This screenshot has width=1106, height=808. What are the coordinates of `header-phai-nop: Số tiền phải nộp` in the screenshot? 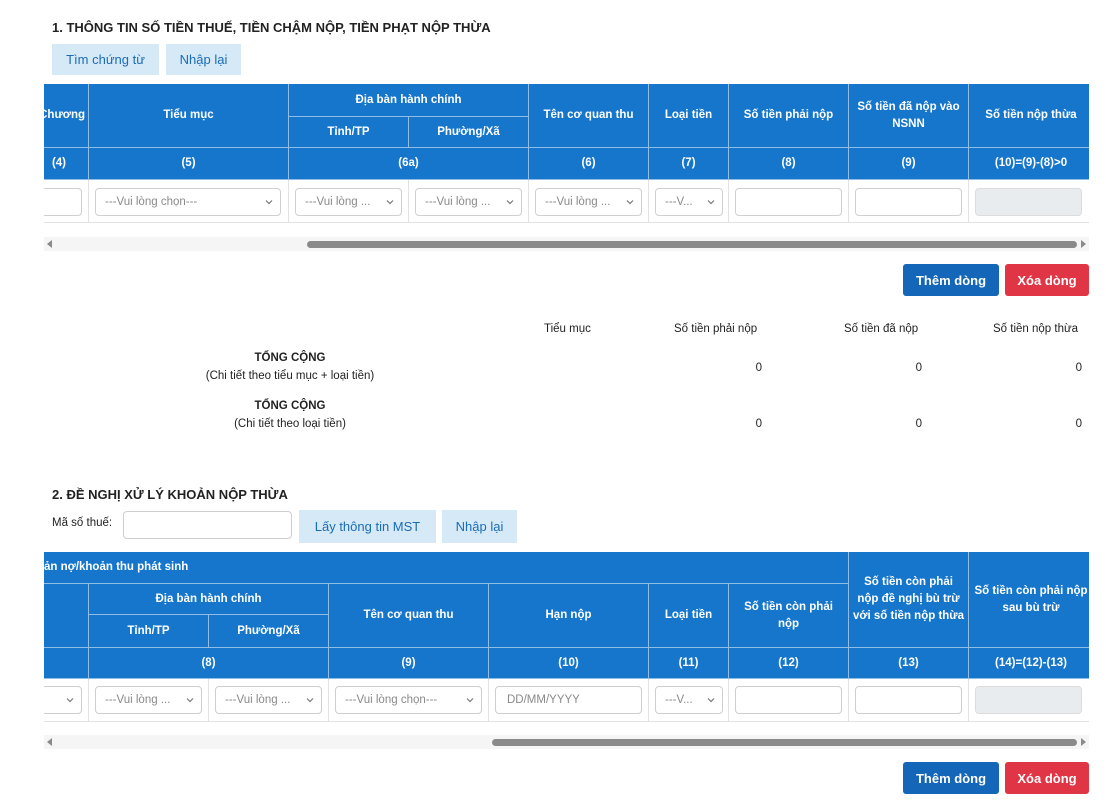 It's located at (789, 116).